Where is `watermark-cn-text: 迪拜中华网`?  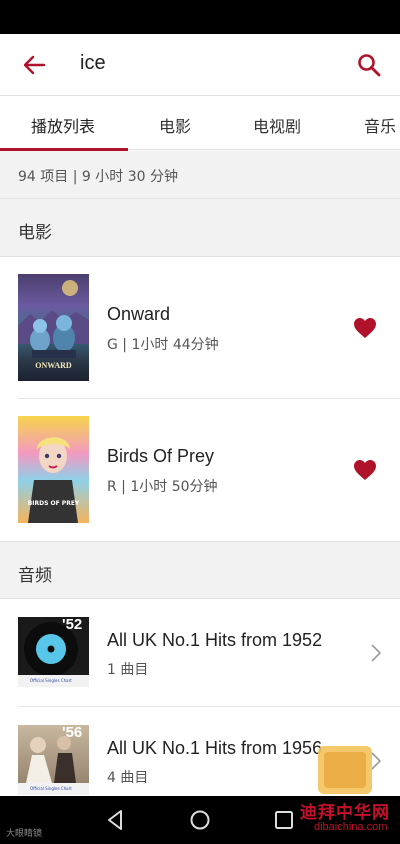 watermark-cn-text: 迪拜中华网 is located at coordinates (345, 813).